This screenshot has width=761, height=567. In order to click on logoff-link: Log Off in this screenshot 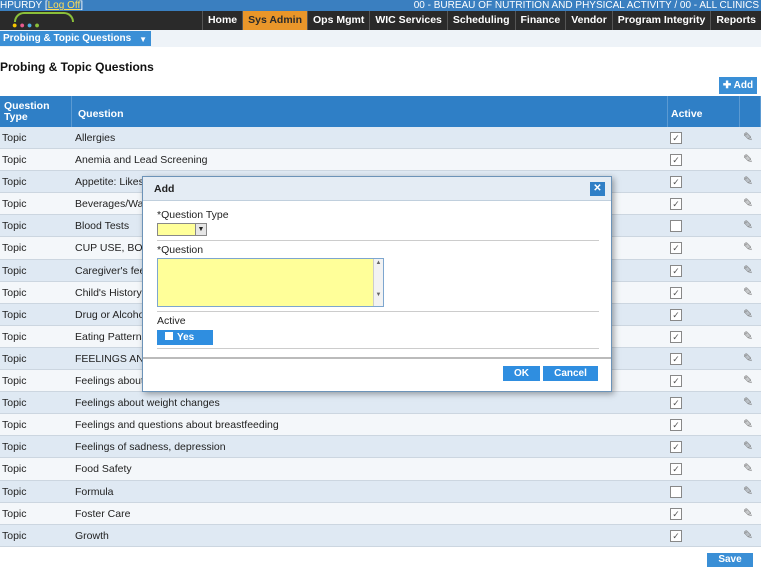, I will do `click(64, 5)`.